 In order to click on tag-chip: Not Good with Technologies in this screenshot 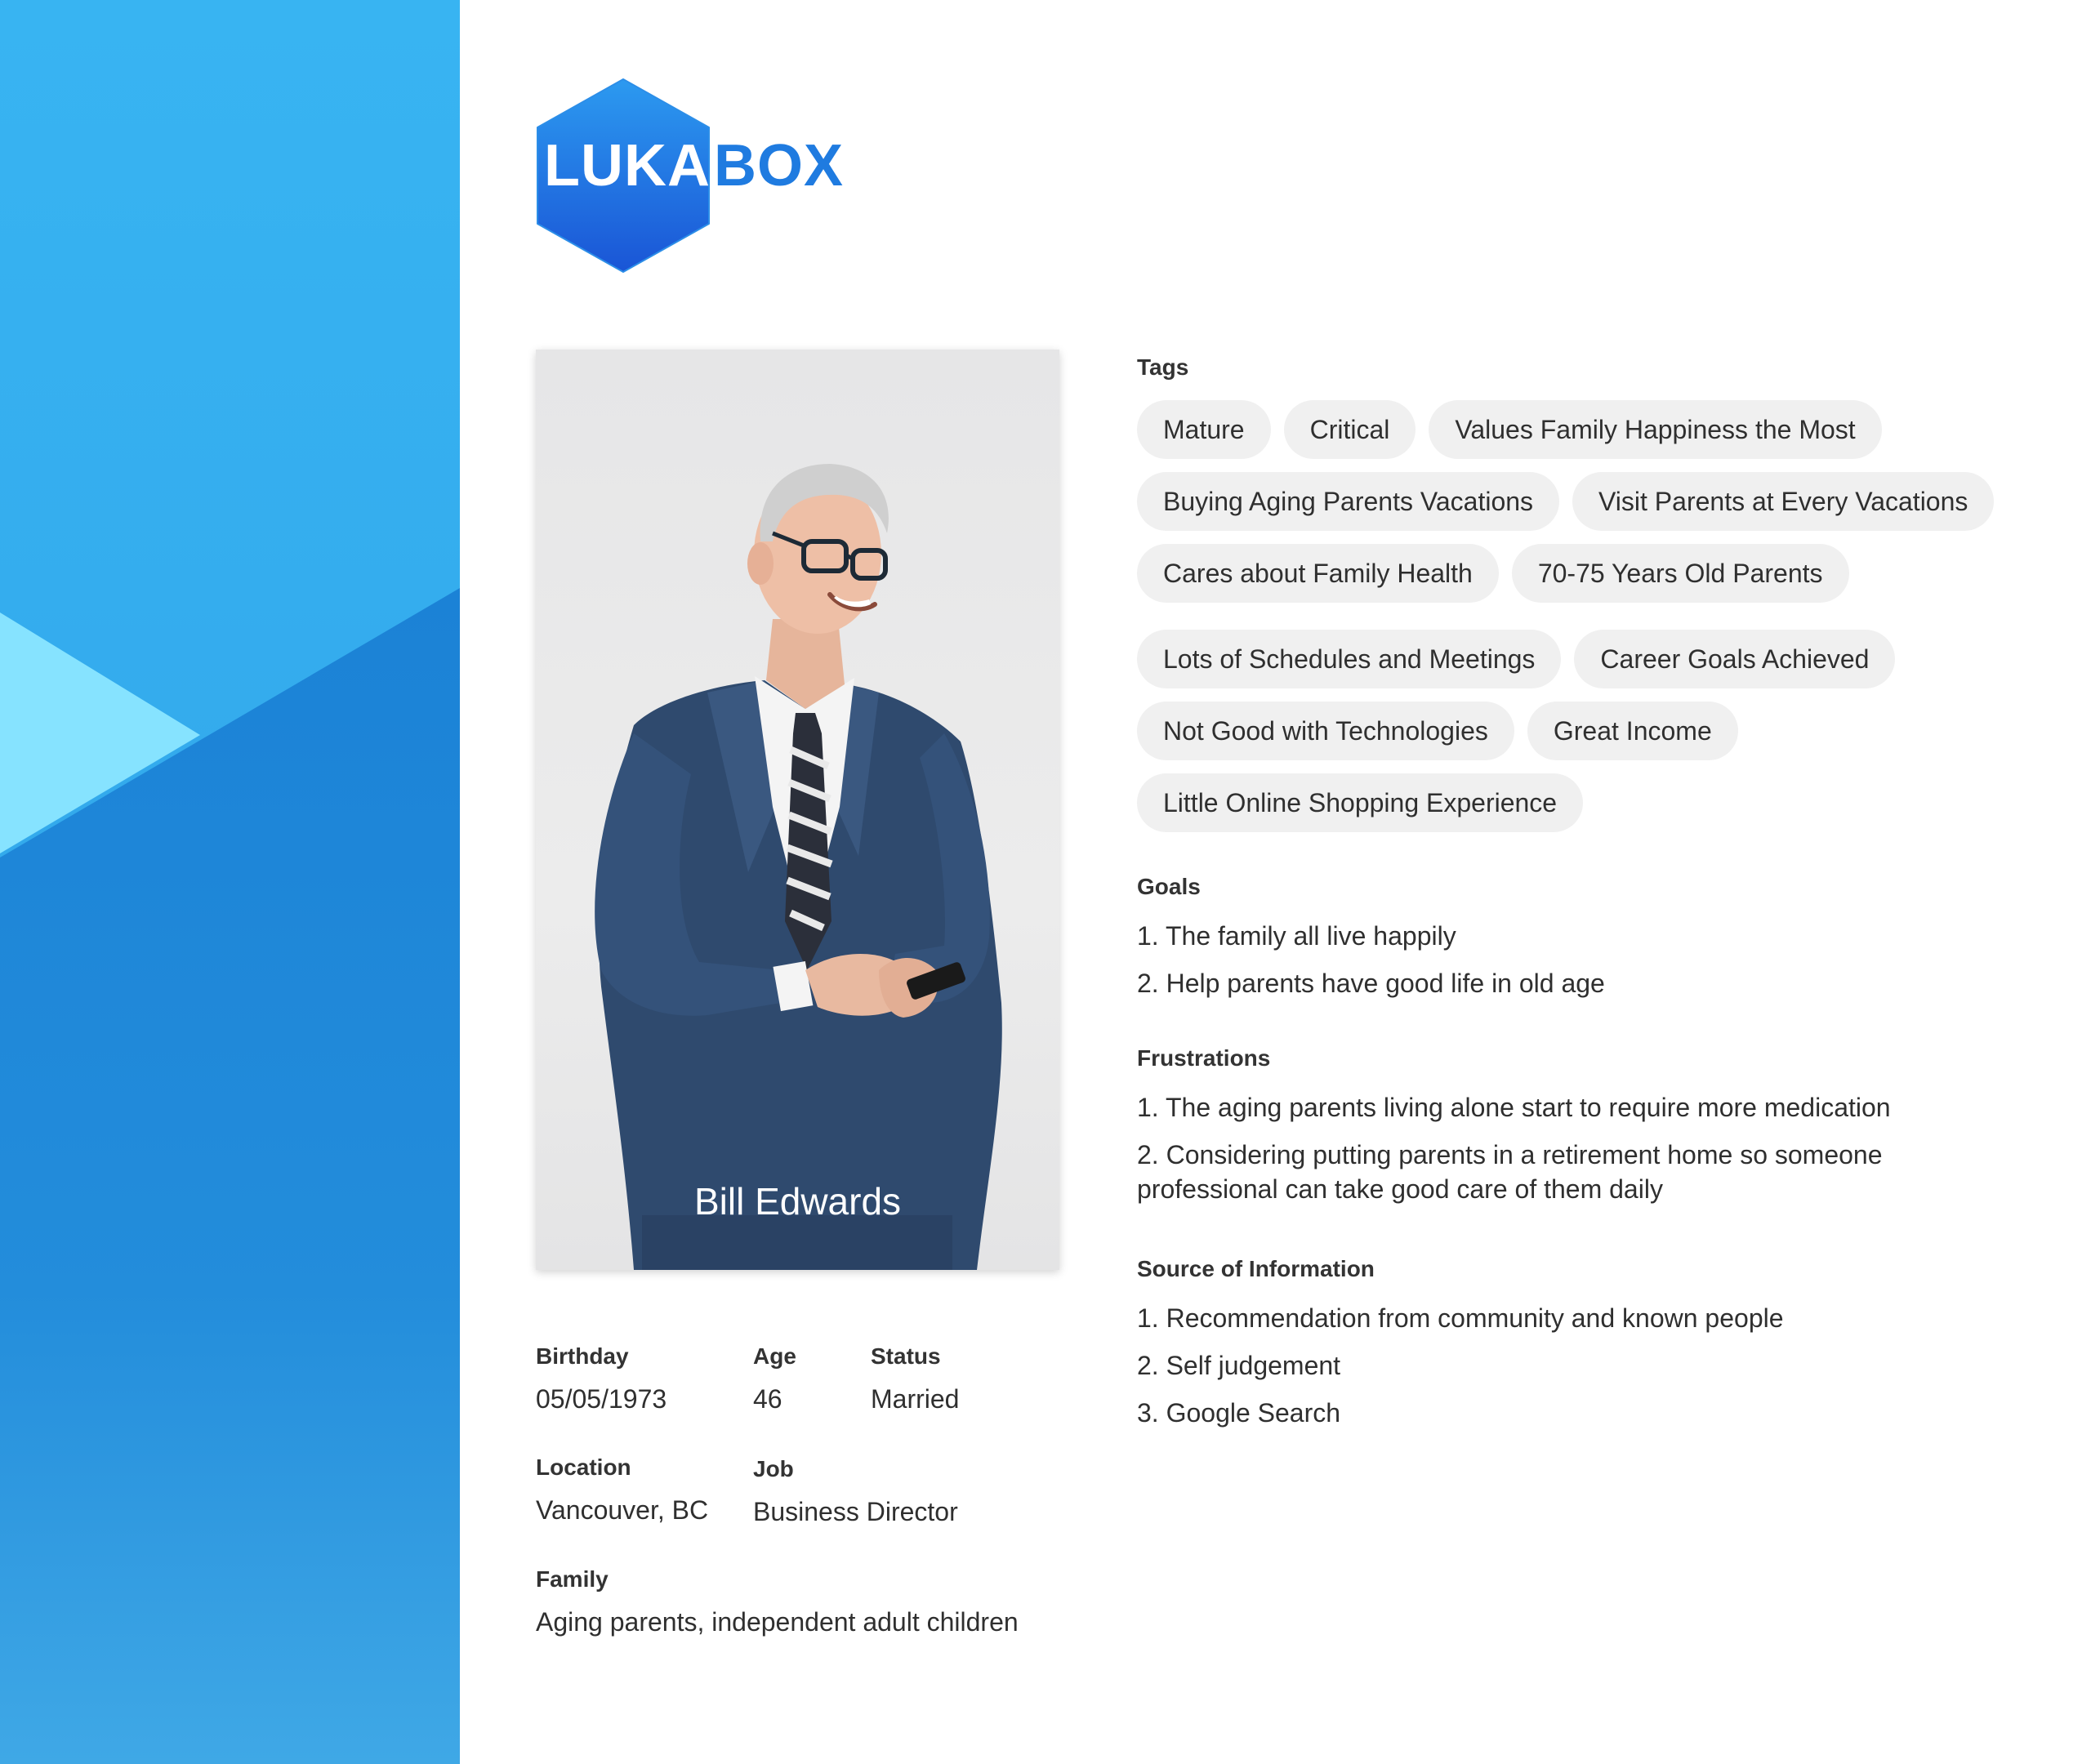, I will do `click(1325, 731)`.